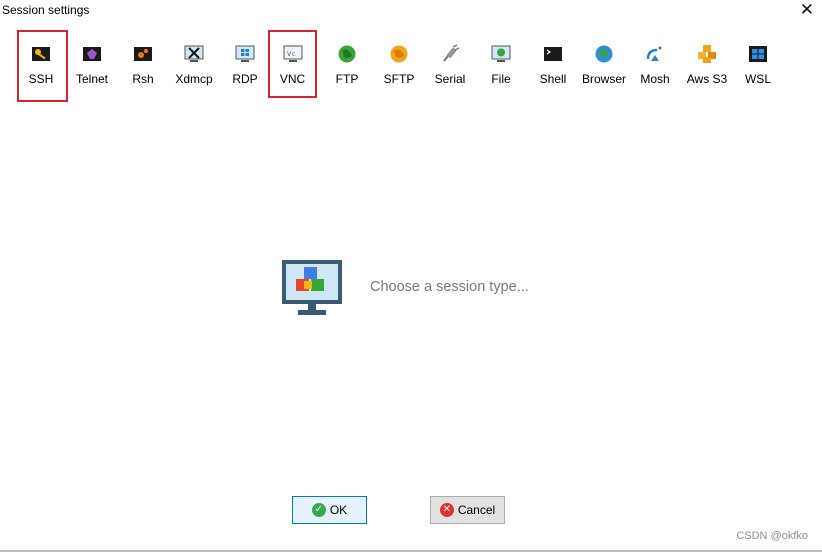 Image resolution: width=822 pixels, height=552 pixels. I want to click on aws-s3-cubes-icon, so click(707, 54).